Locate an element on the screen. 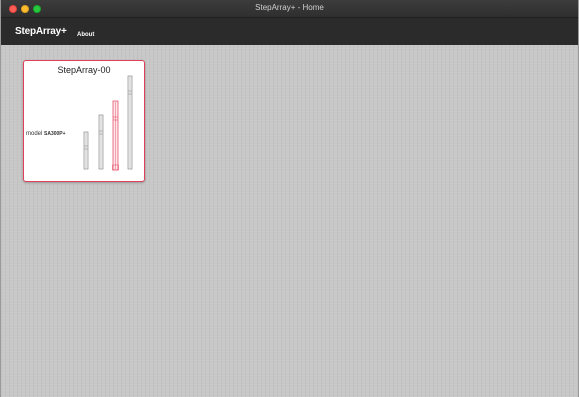 The width and height of the screenshot is (579, 397). title-bar: StepArray+ - Home is located at coordinates (289, 9).